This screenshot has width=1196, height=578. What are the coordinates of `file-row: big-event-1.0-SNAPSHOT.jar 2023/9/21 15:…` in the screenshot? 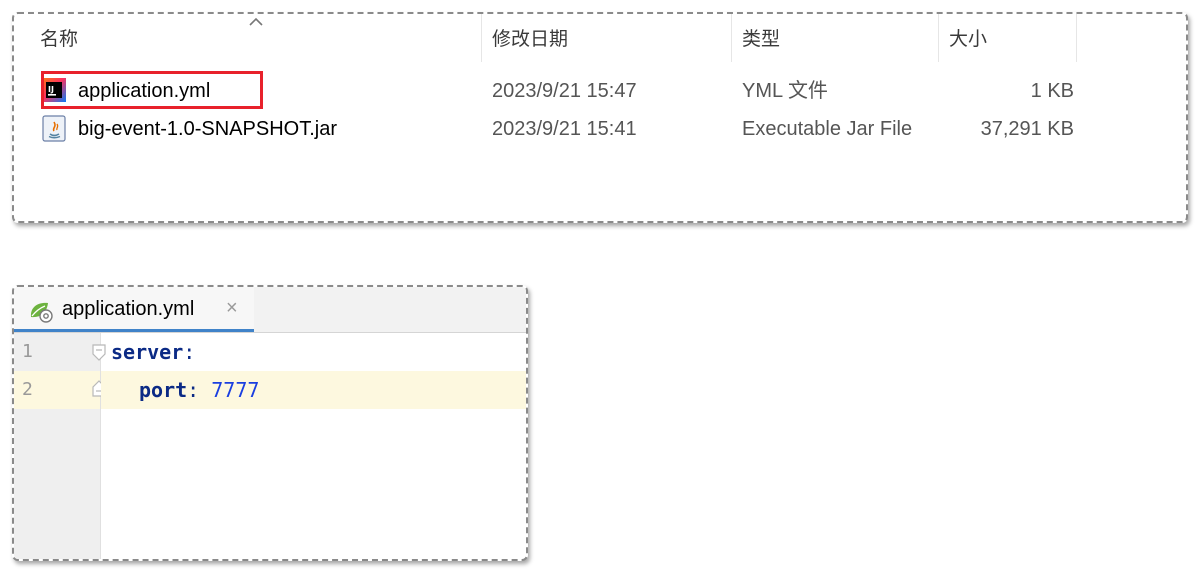 It's located at (594, 129).